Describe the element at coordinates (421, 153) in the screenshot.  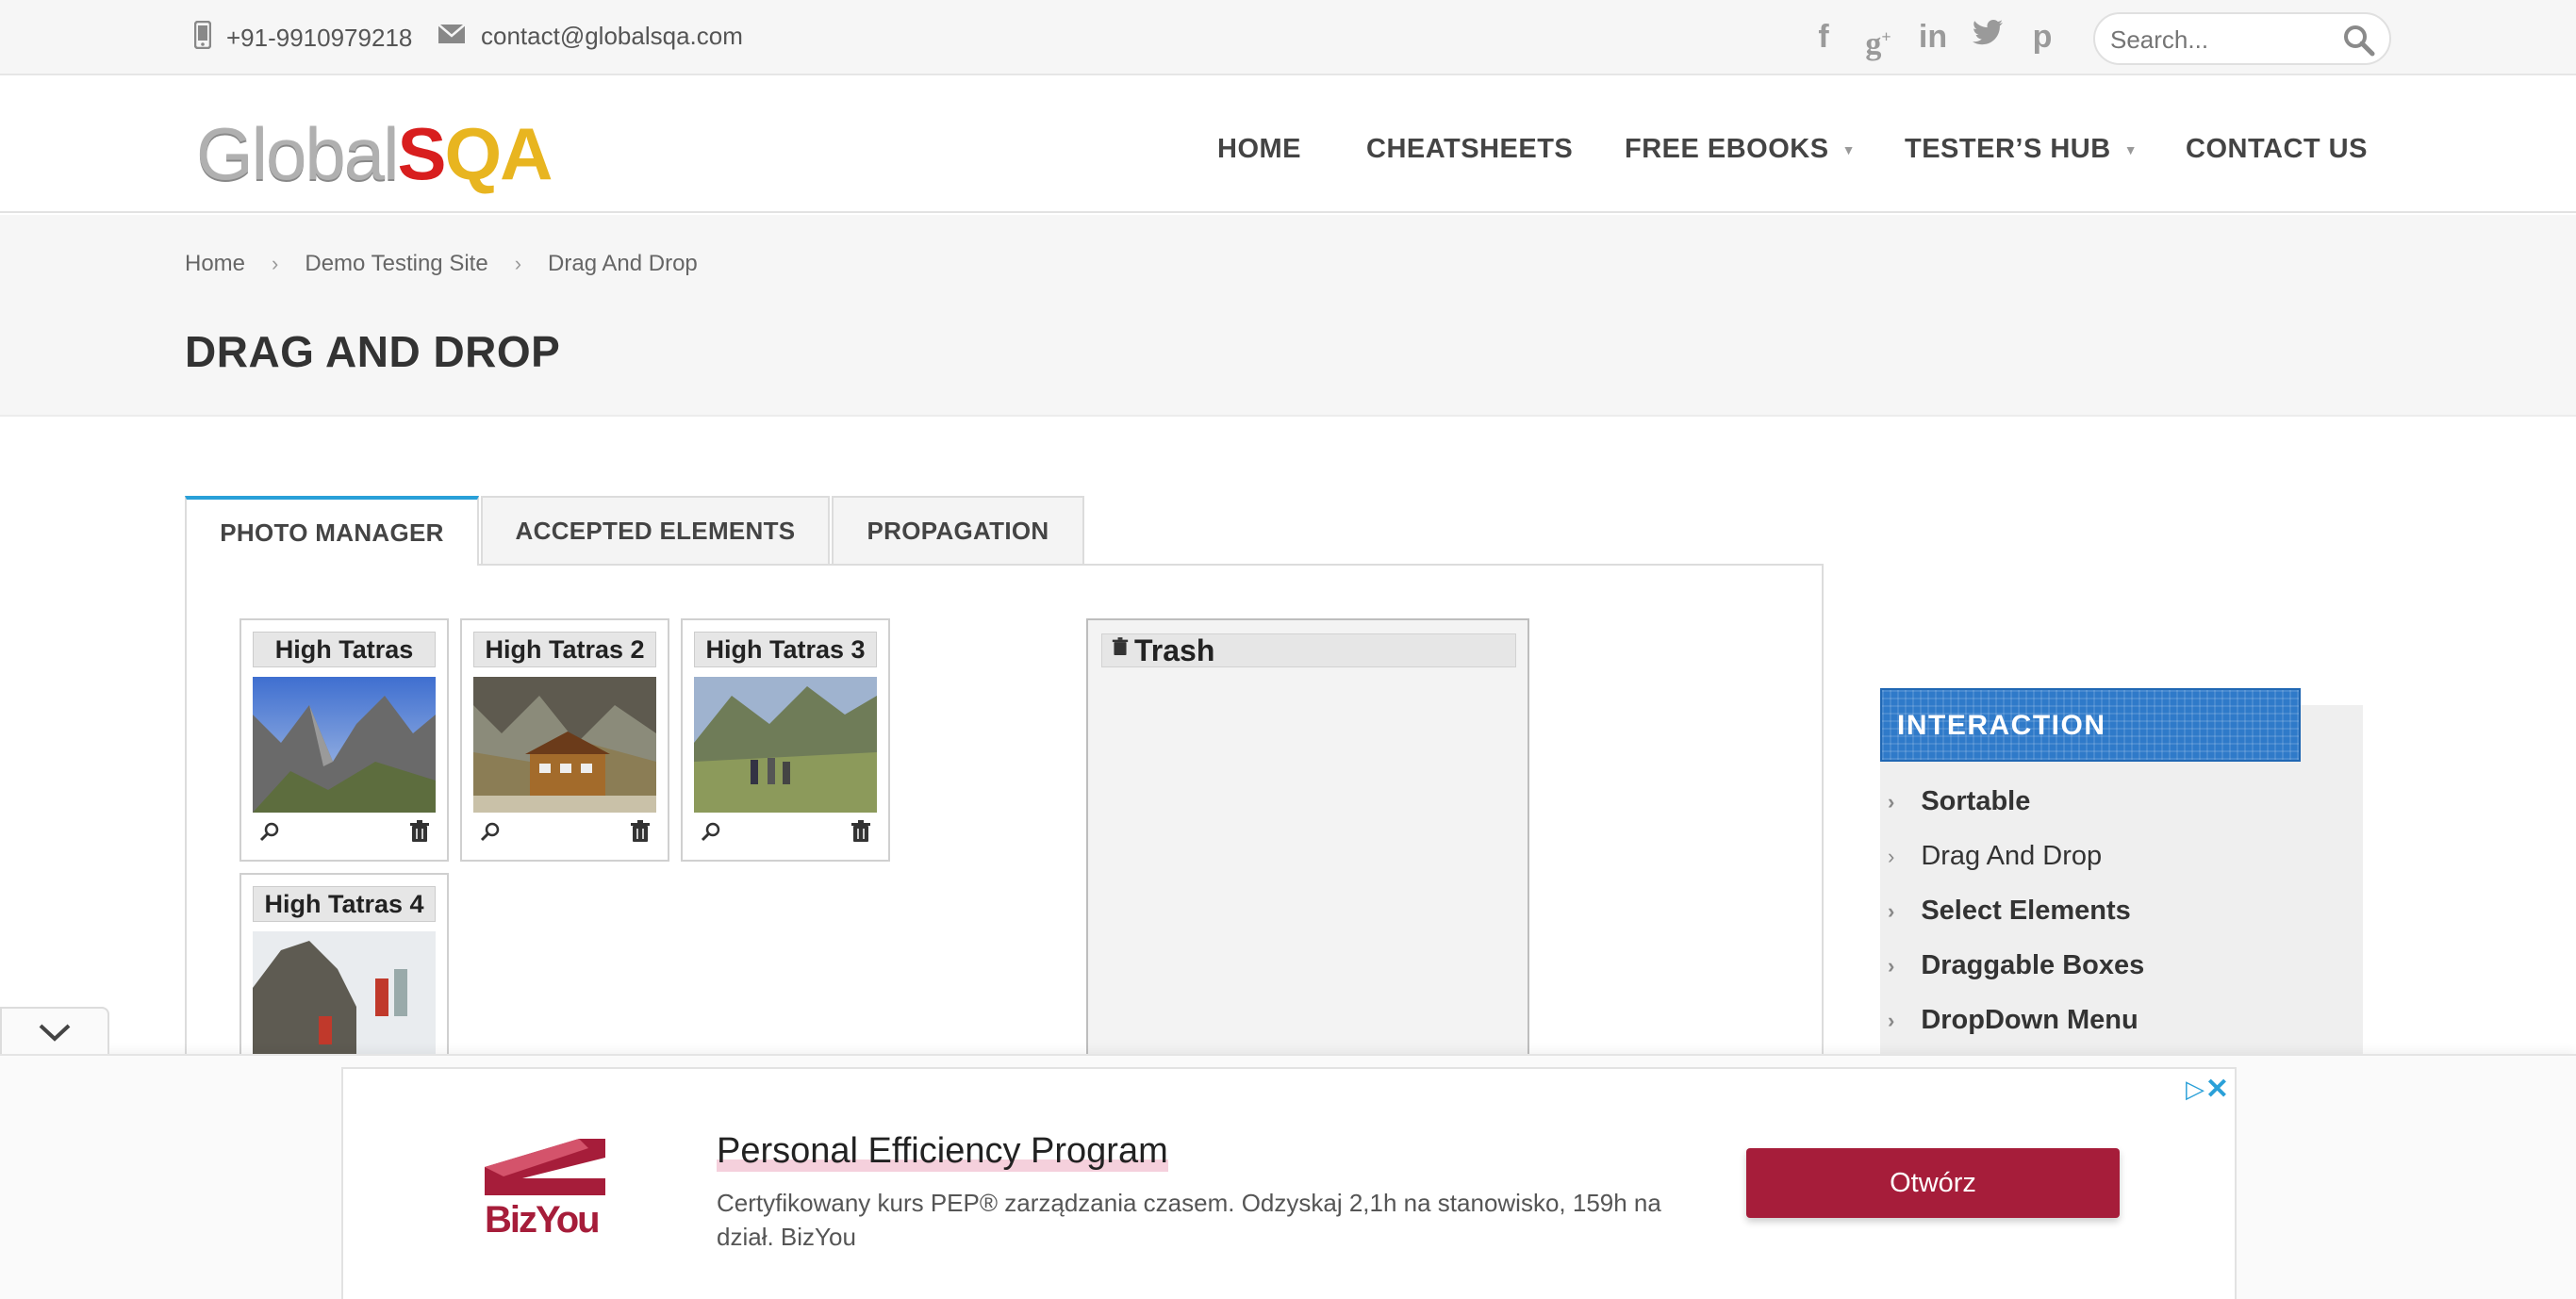
I see `logo-text-s: S` at that location.